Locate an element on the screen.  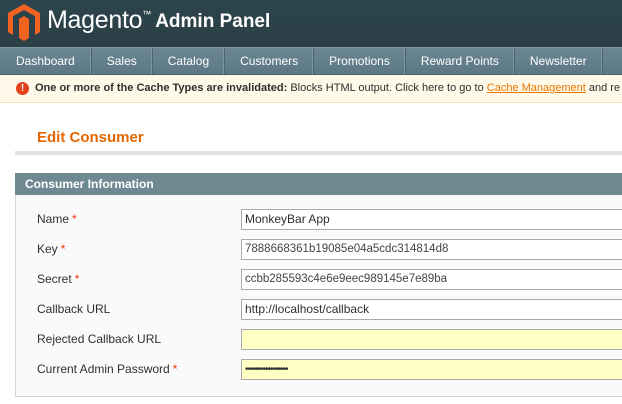
secret-label: Secret is located at coordinates (54, 279).